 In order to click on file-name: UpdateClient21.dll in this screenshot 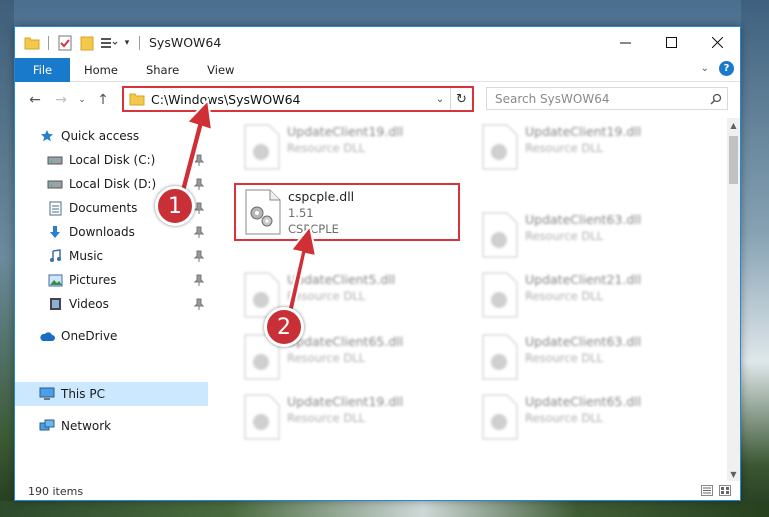, I will do `click(583, 279)`.